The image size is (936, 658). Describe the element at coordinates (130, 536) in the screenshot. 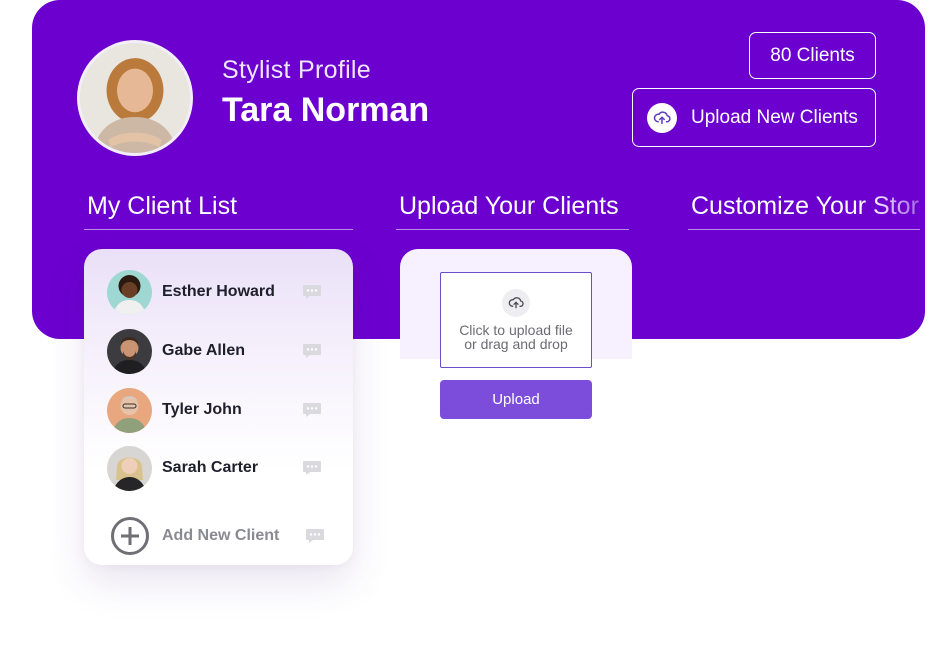

I see `plus-circle-icon` at that location.